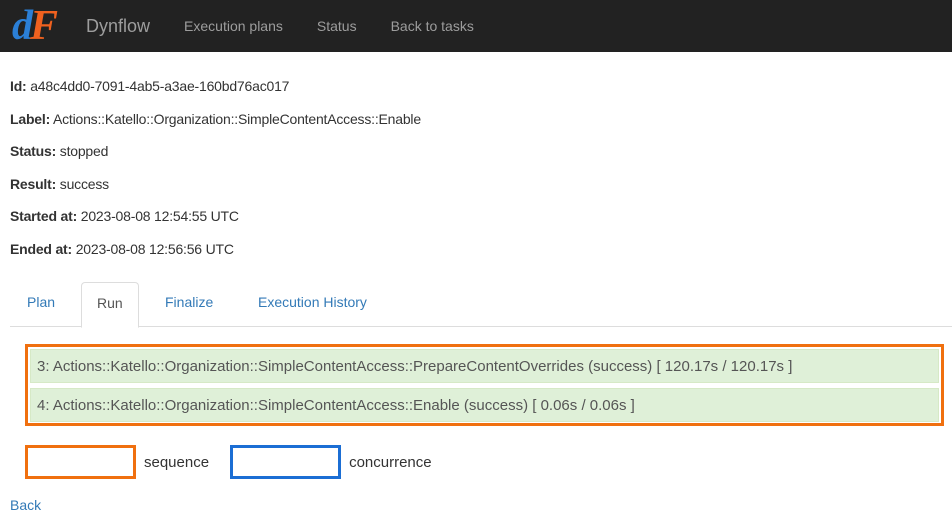  What do you see at coordinates (41, 304) in the screenshot?
I see `tab-plan: Plan` at bounding box center [41, 304].